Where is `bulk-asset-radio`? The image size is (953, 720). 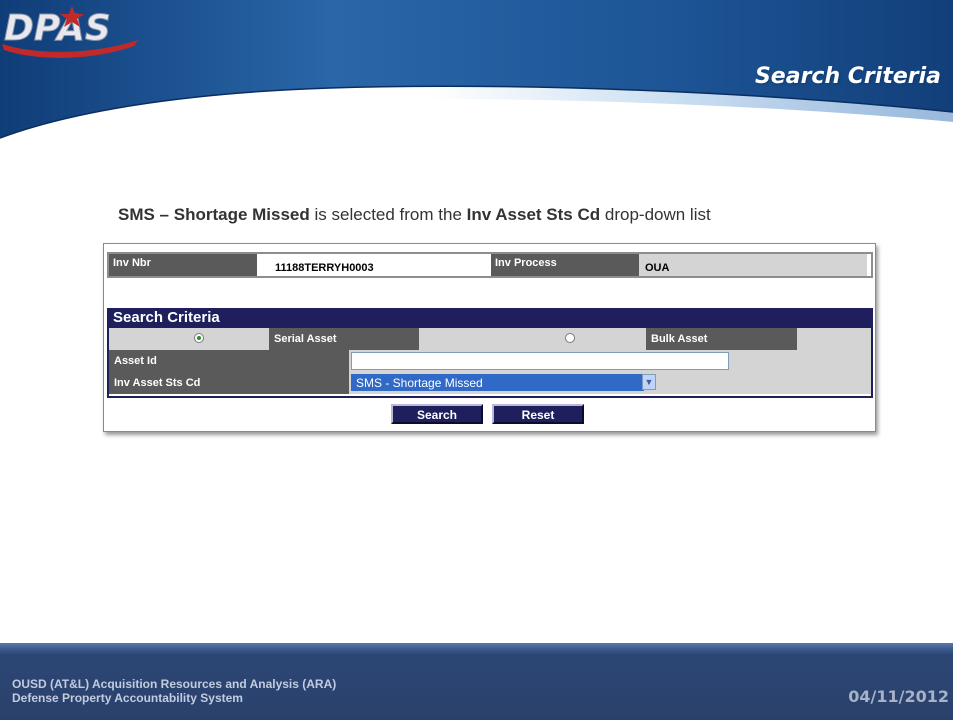
bulk-asset-radio is located at coordinates (570, 338).